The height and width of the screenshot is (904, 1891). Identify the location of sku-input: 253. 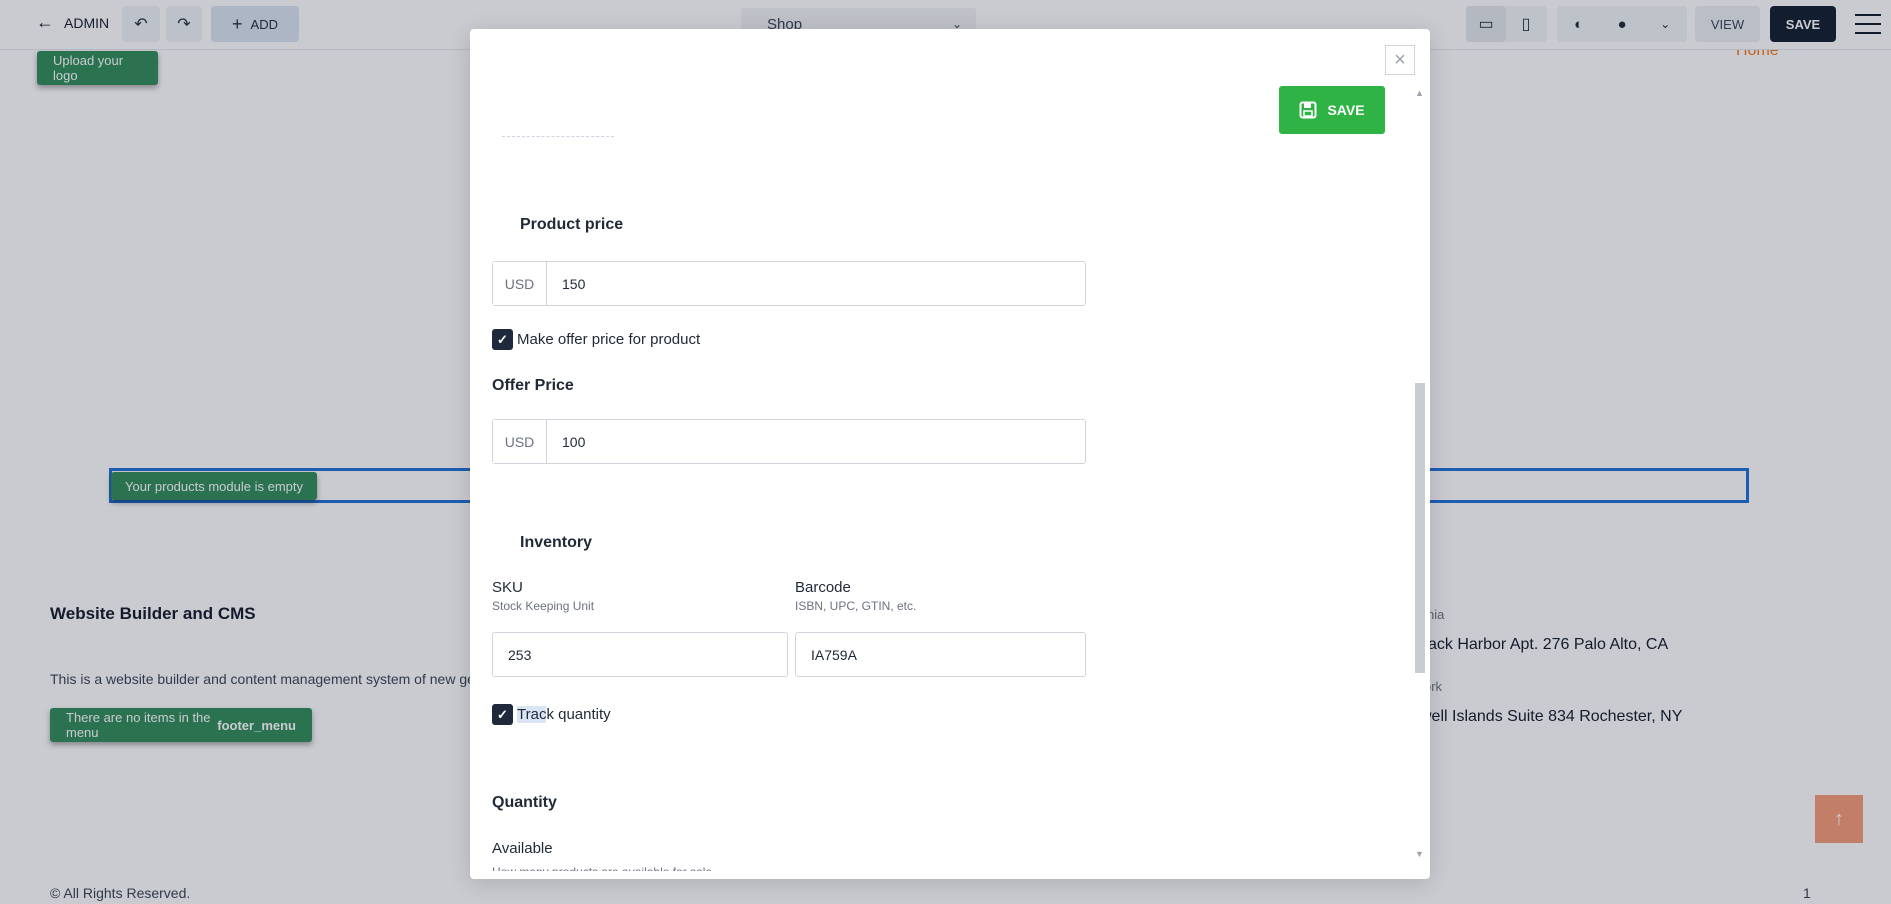
(640, 654).